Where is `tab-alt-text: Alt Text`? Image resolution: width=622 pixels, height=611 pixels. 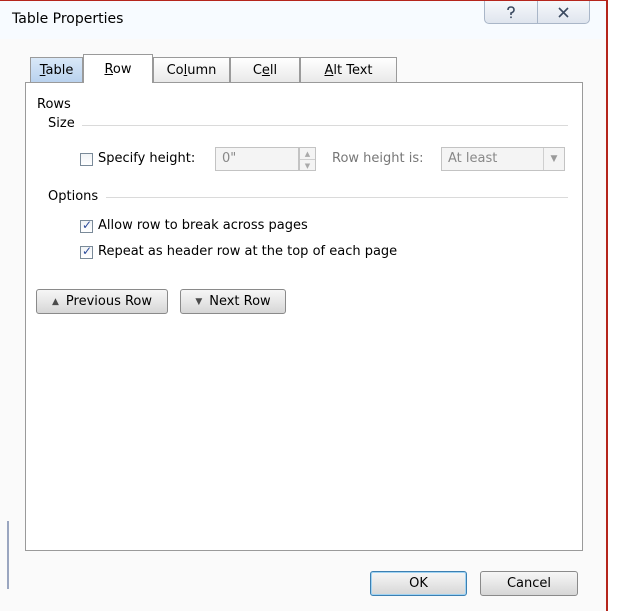
tab-alt-text: Alt Text is located at coordinates (348, 69).